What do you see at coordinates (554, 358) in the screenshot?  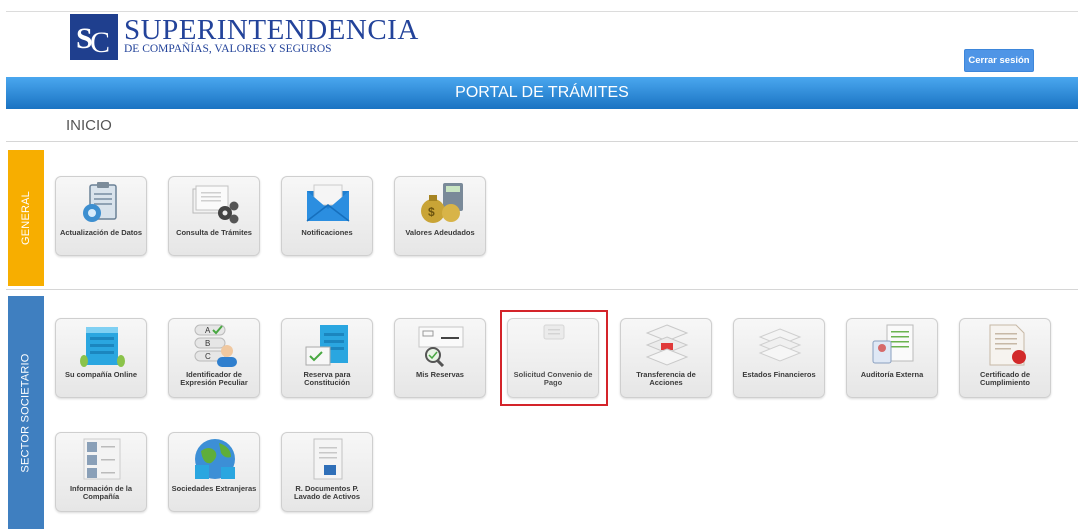 I see `selection-highlight` at bounding box center [554, 358].